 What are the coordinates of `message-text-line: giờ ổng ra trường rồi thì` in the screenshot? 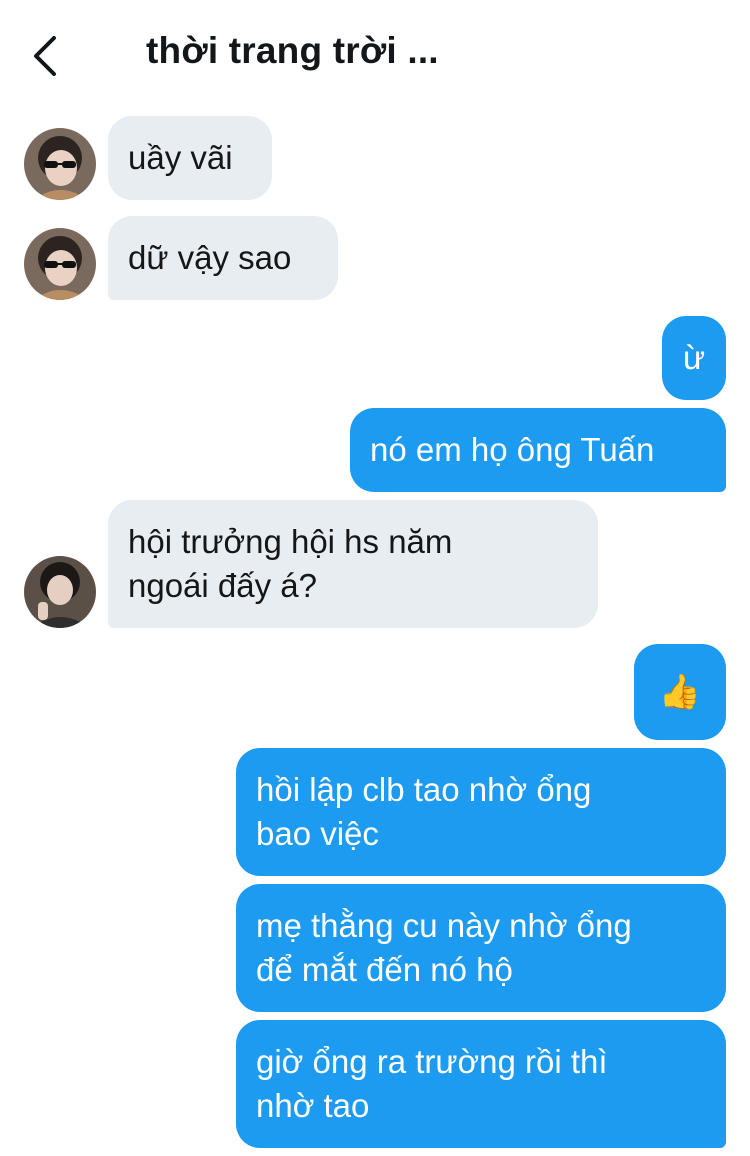 It's located at (432, 1061).